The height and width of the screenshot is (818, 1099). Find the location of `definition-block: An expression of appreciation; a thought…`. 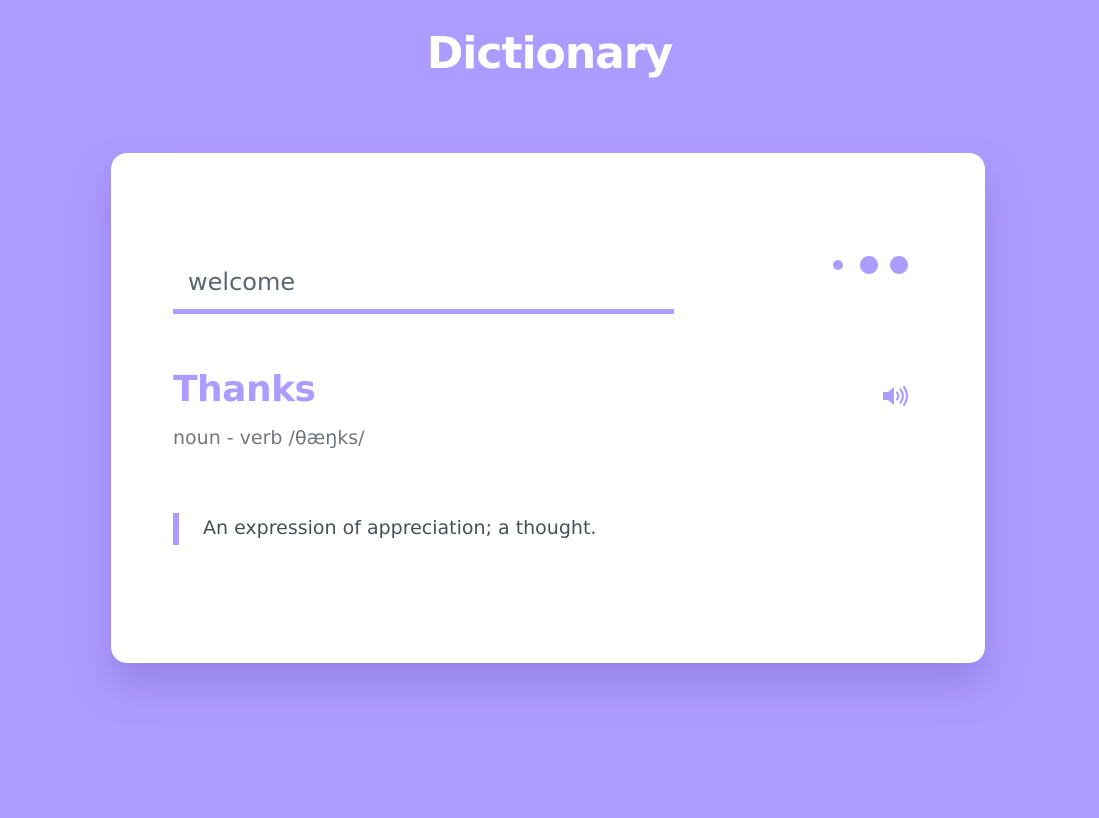

definition-block: An expression of appreciation; a thought… is located at coordinates (523, 529).